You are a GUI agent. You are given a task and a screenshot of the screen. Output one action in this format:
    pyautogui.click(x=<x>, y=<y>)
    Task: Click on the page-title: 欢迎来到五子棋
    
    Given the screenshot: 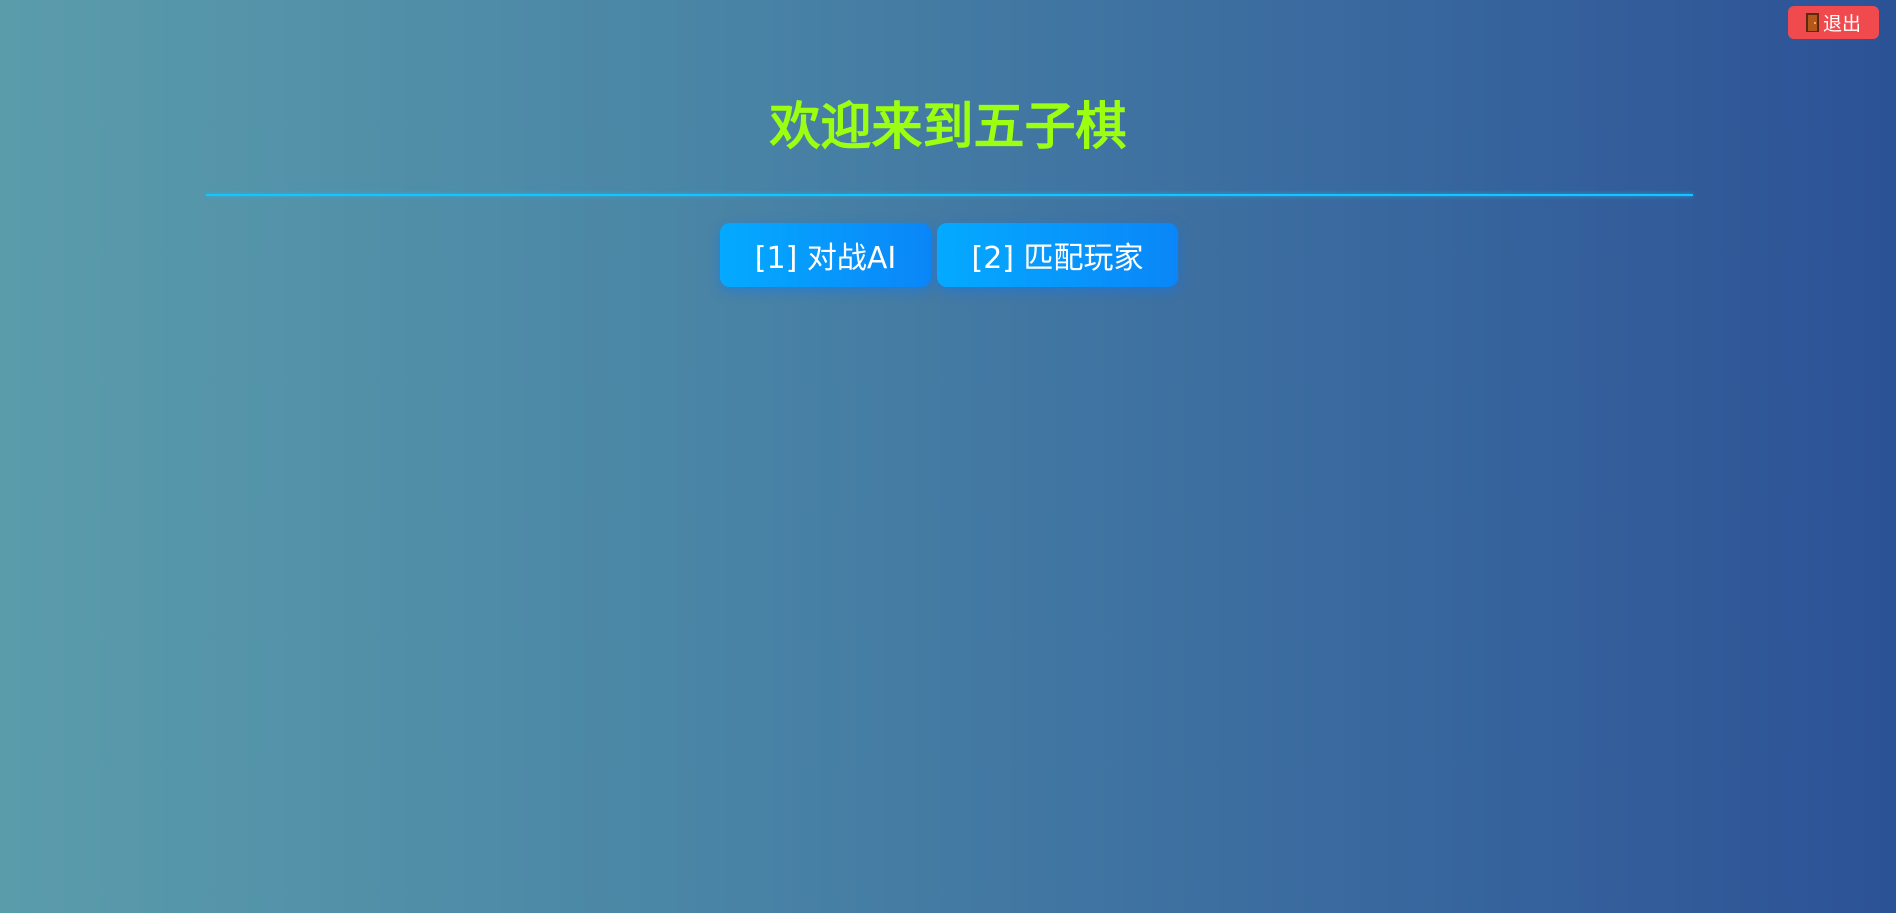 What is the action you would take?
    pyautogui.click(x=948, y=127)
    